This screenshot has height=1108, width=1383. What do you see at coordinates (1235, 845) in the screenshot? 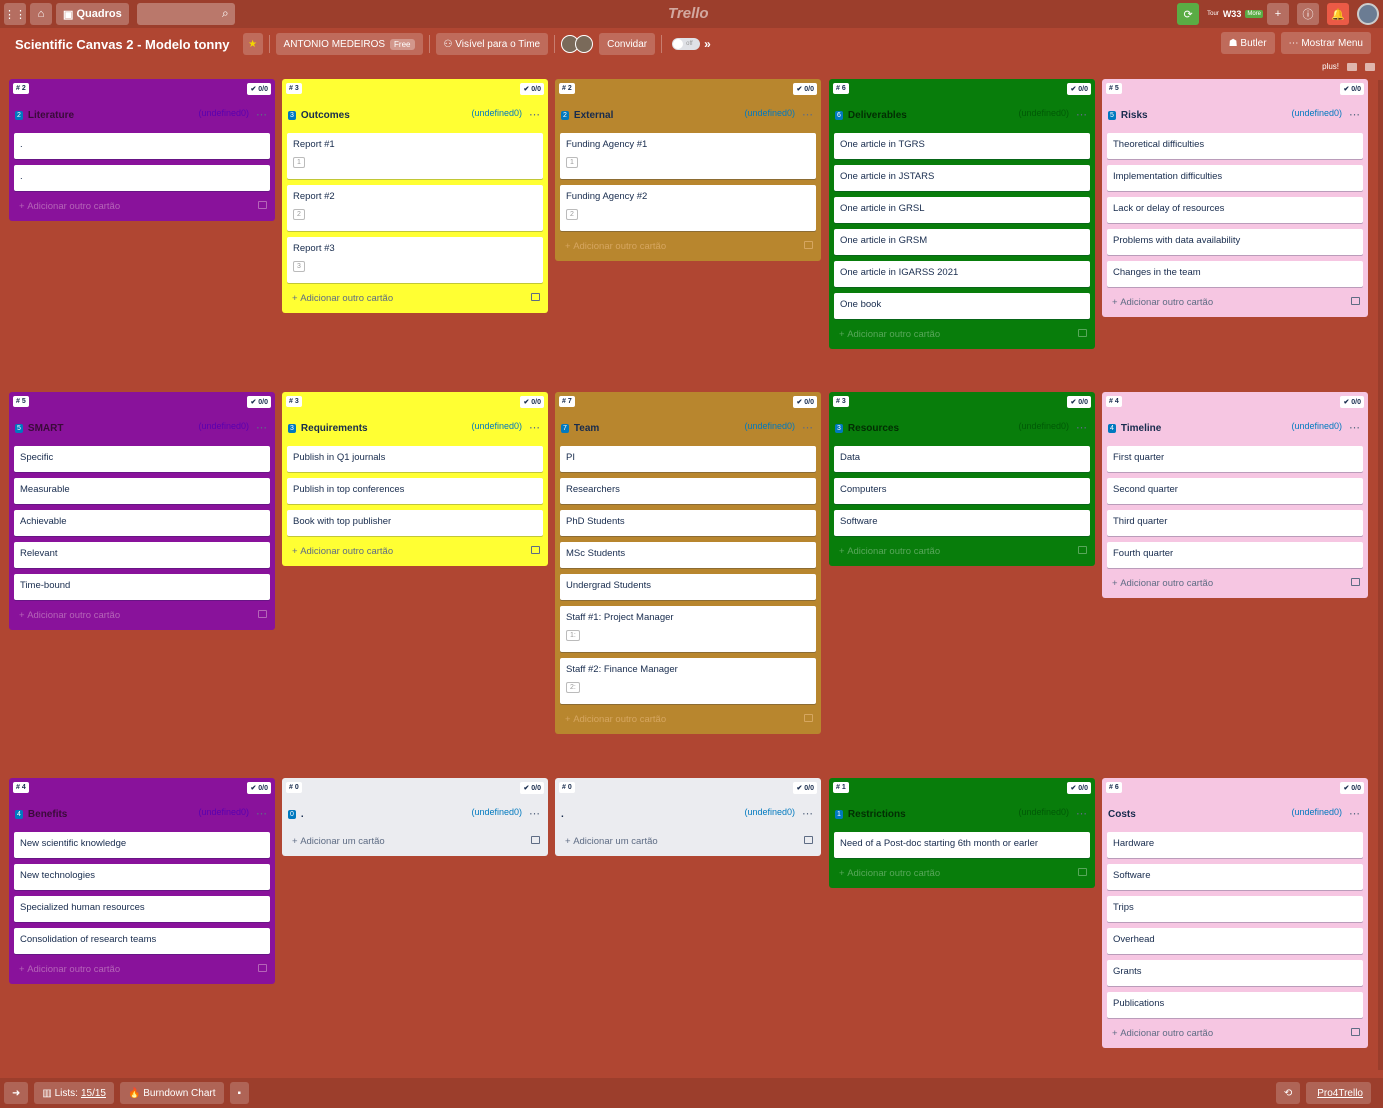
I see `card: Hardware` at bounding box center [1235, 845].